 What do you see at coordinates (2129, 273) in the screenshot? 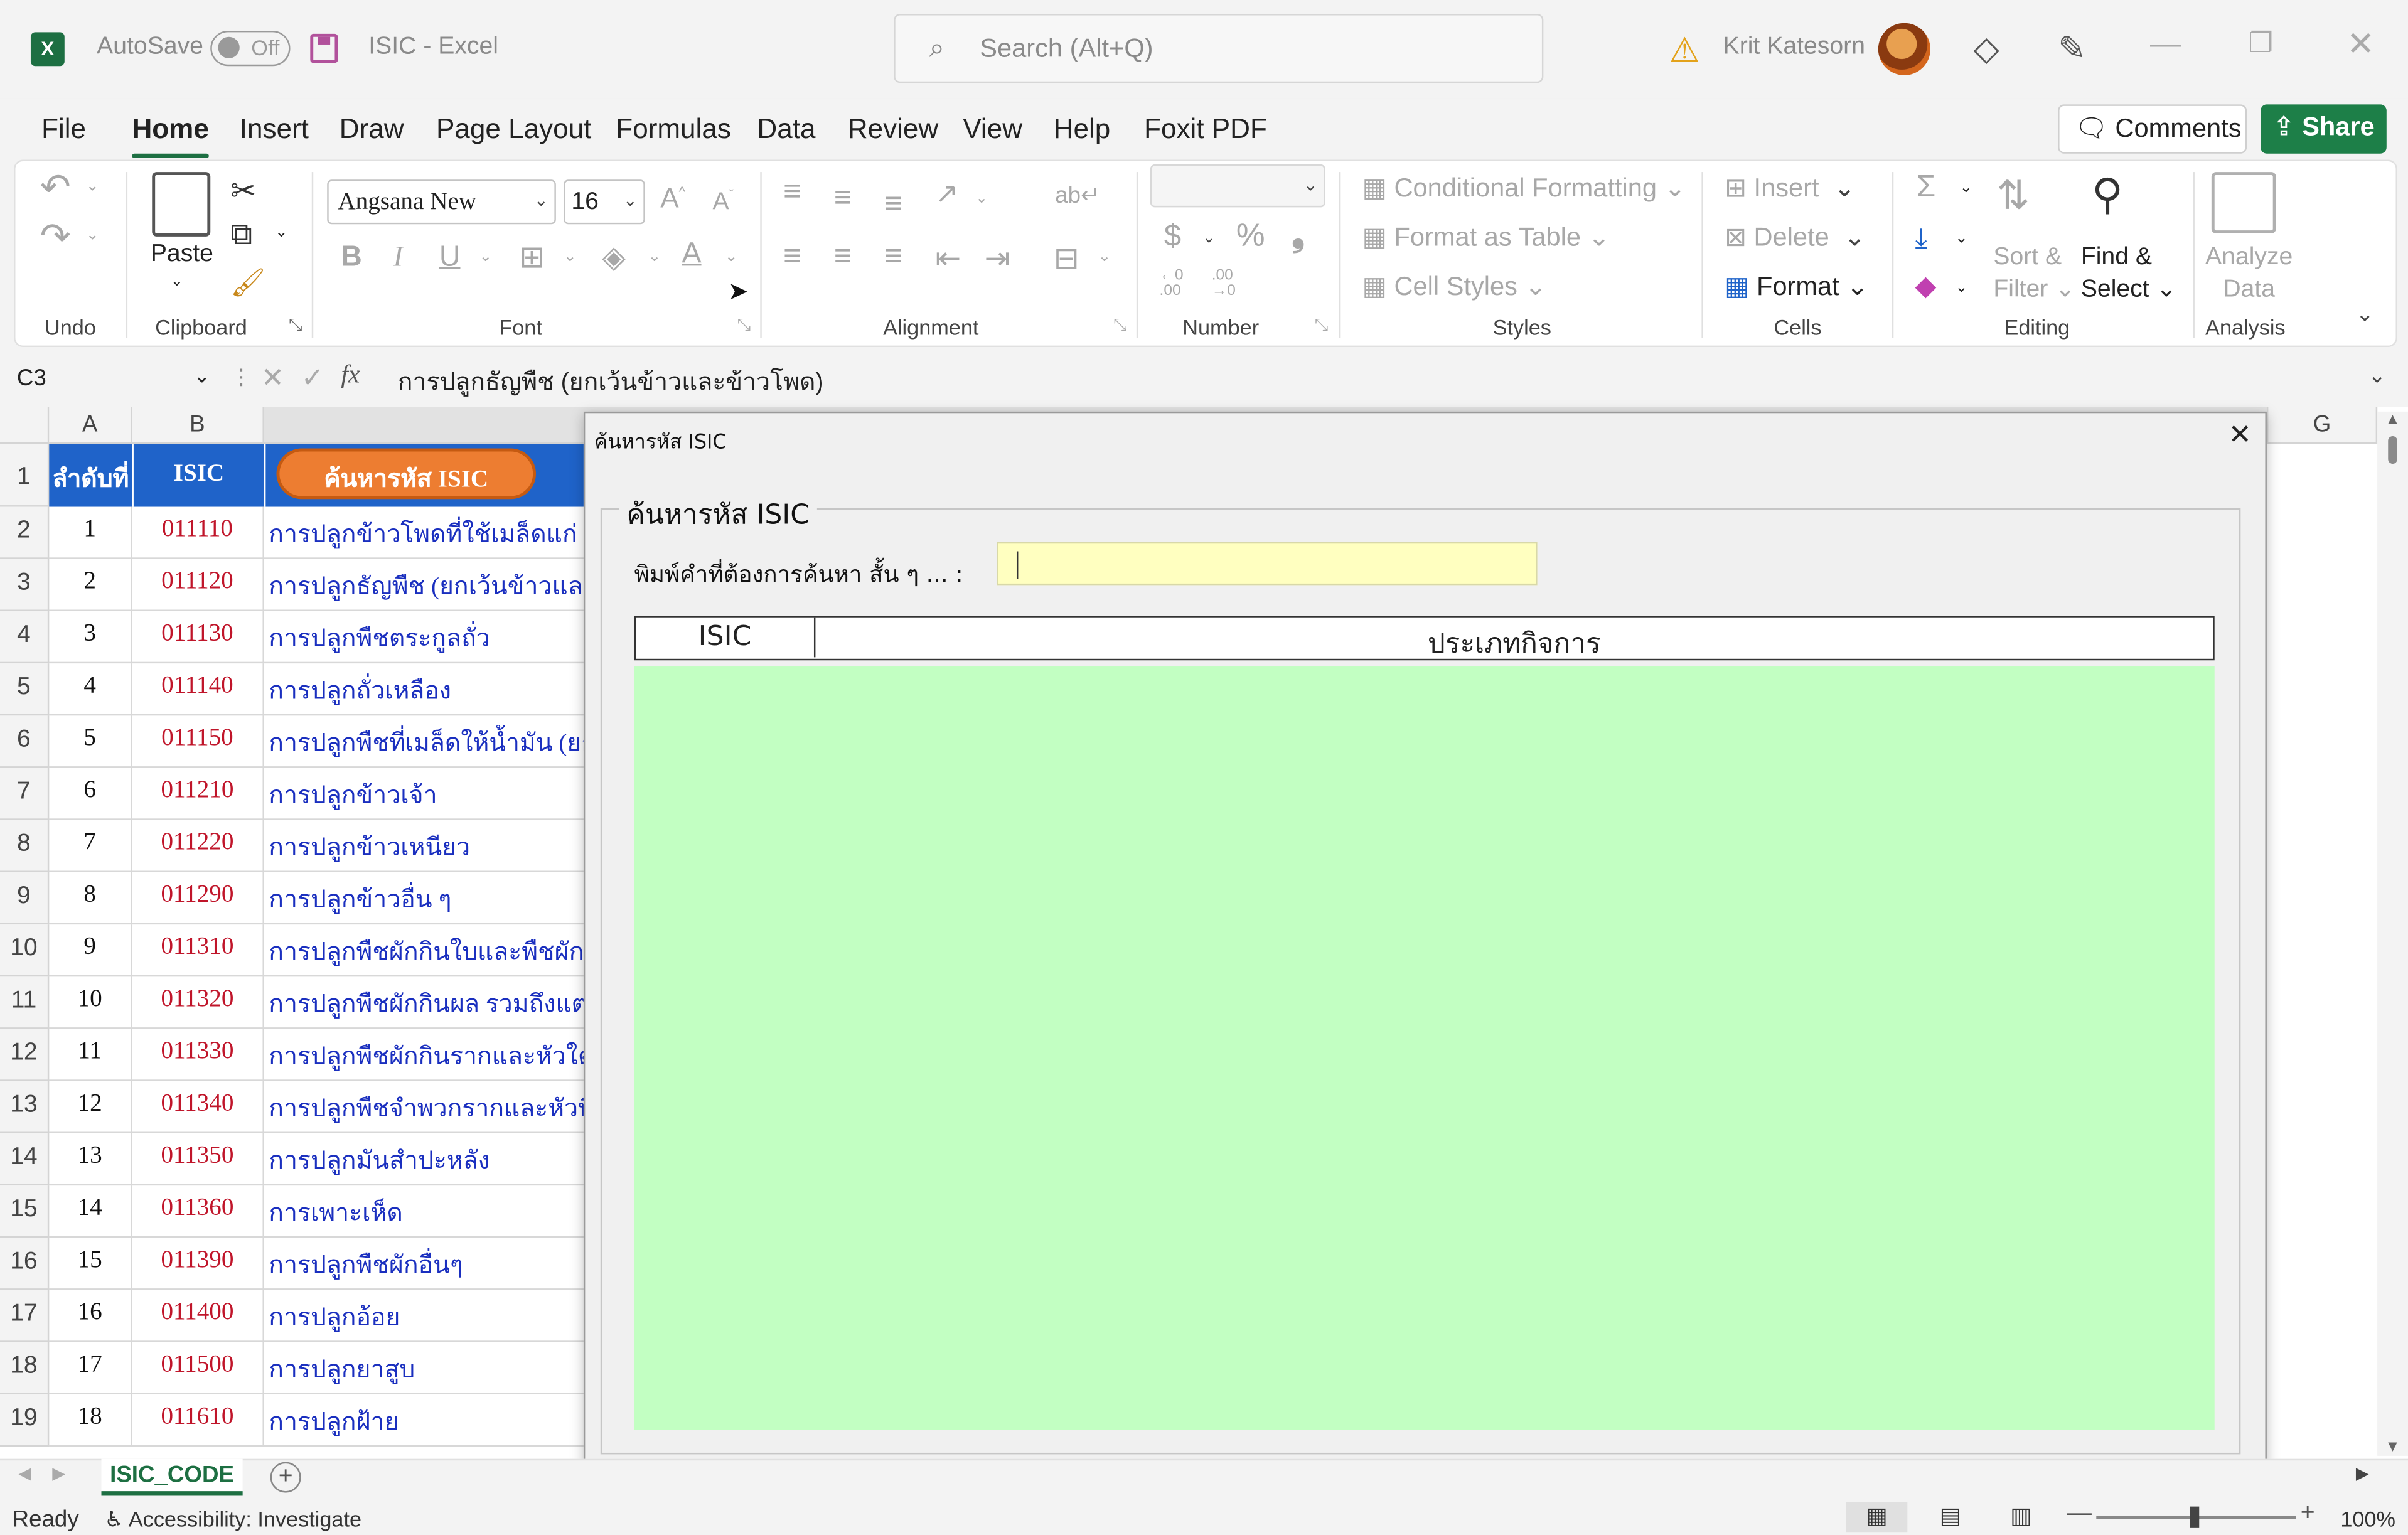
I see `find-select-button: Find & Select ⌄` at bounding box center [2129, 273].